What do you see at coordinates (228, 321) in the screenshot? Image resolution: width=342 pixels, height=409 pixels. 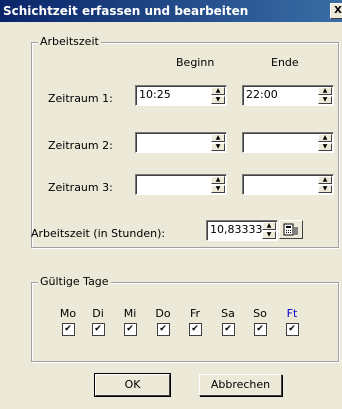 I see `day-sa: Sa ✔` at bounding box center [228, 321].